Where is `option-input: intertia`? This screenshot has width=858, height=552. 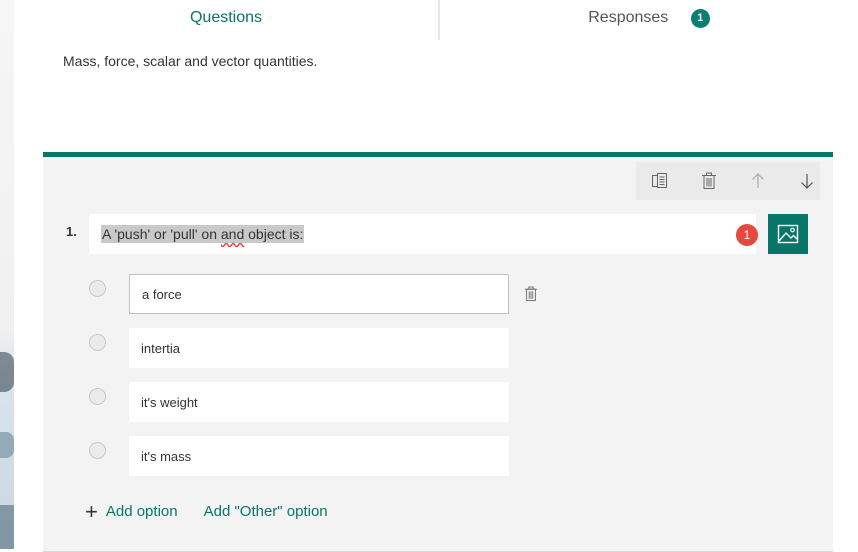 option-input: intertia is located at coordinates (319, 348).